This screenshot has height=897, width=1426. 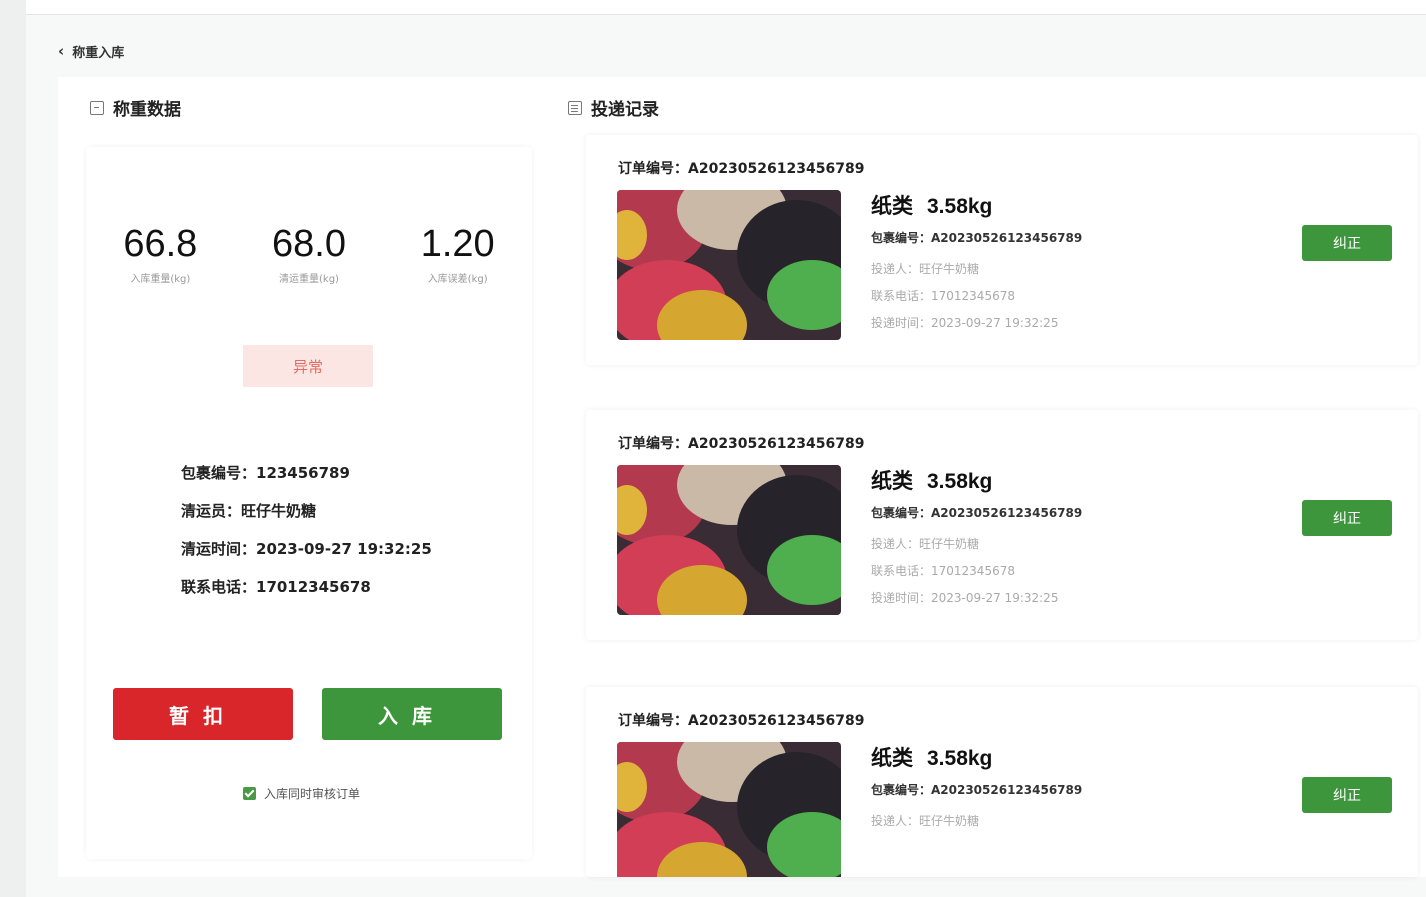 I want to click on weigh-section-title: 称重数据, so click(x=147, y=110).